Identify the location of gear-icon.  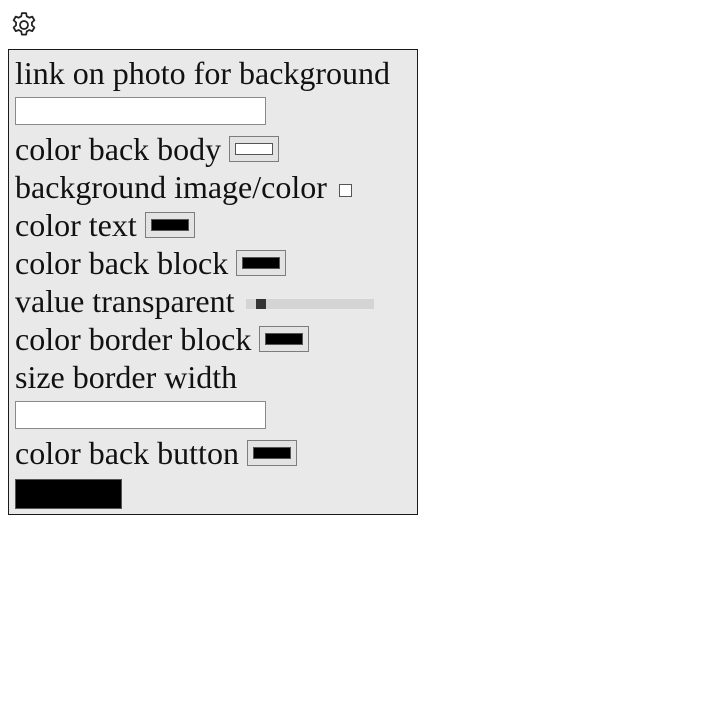
(24, 24).